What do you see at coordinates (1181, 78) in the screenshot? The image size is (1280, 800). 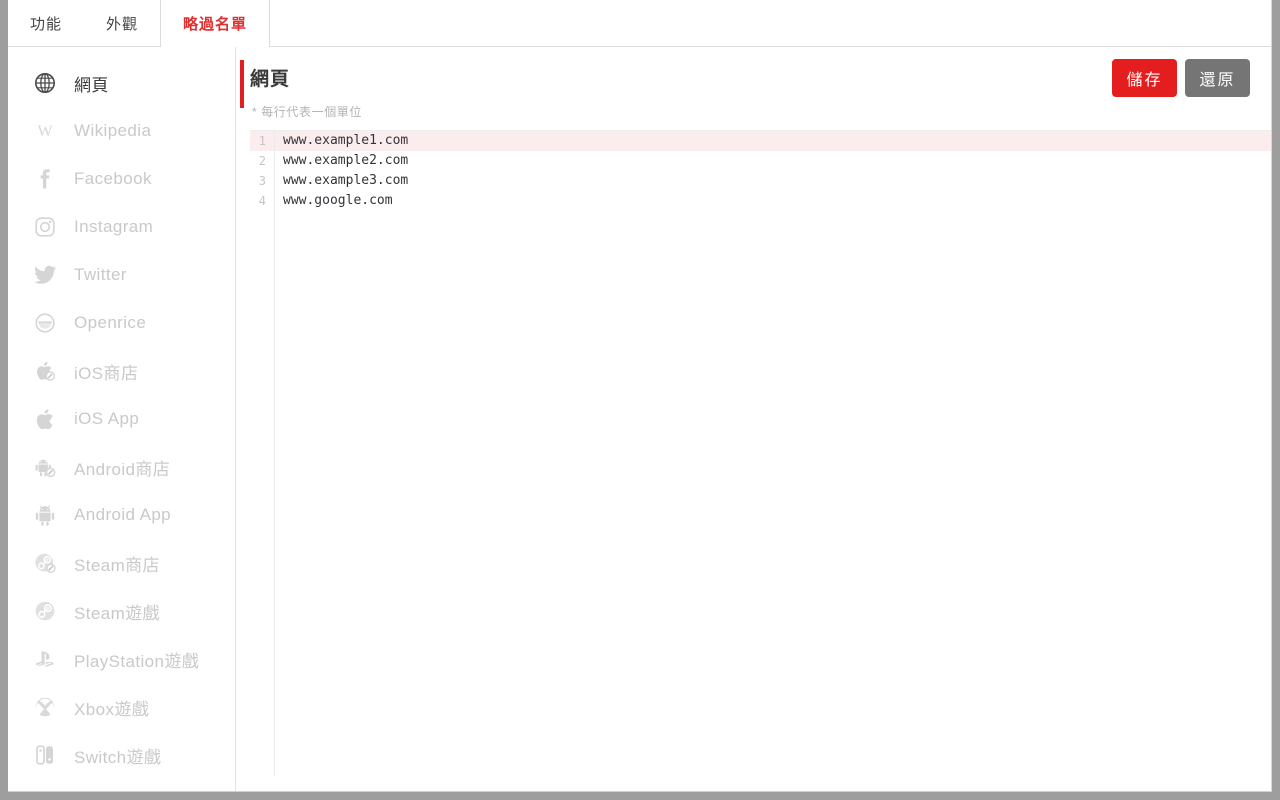 I see `header-actions: 儲存 還原` at bounding box center [1181, 78].